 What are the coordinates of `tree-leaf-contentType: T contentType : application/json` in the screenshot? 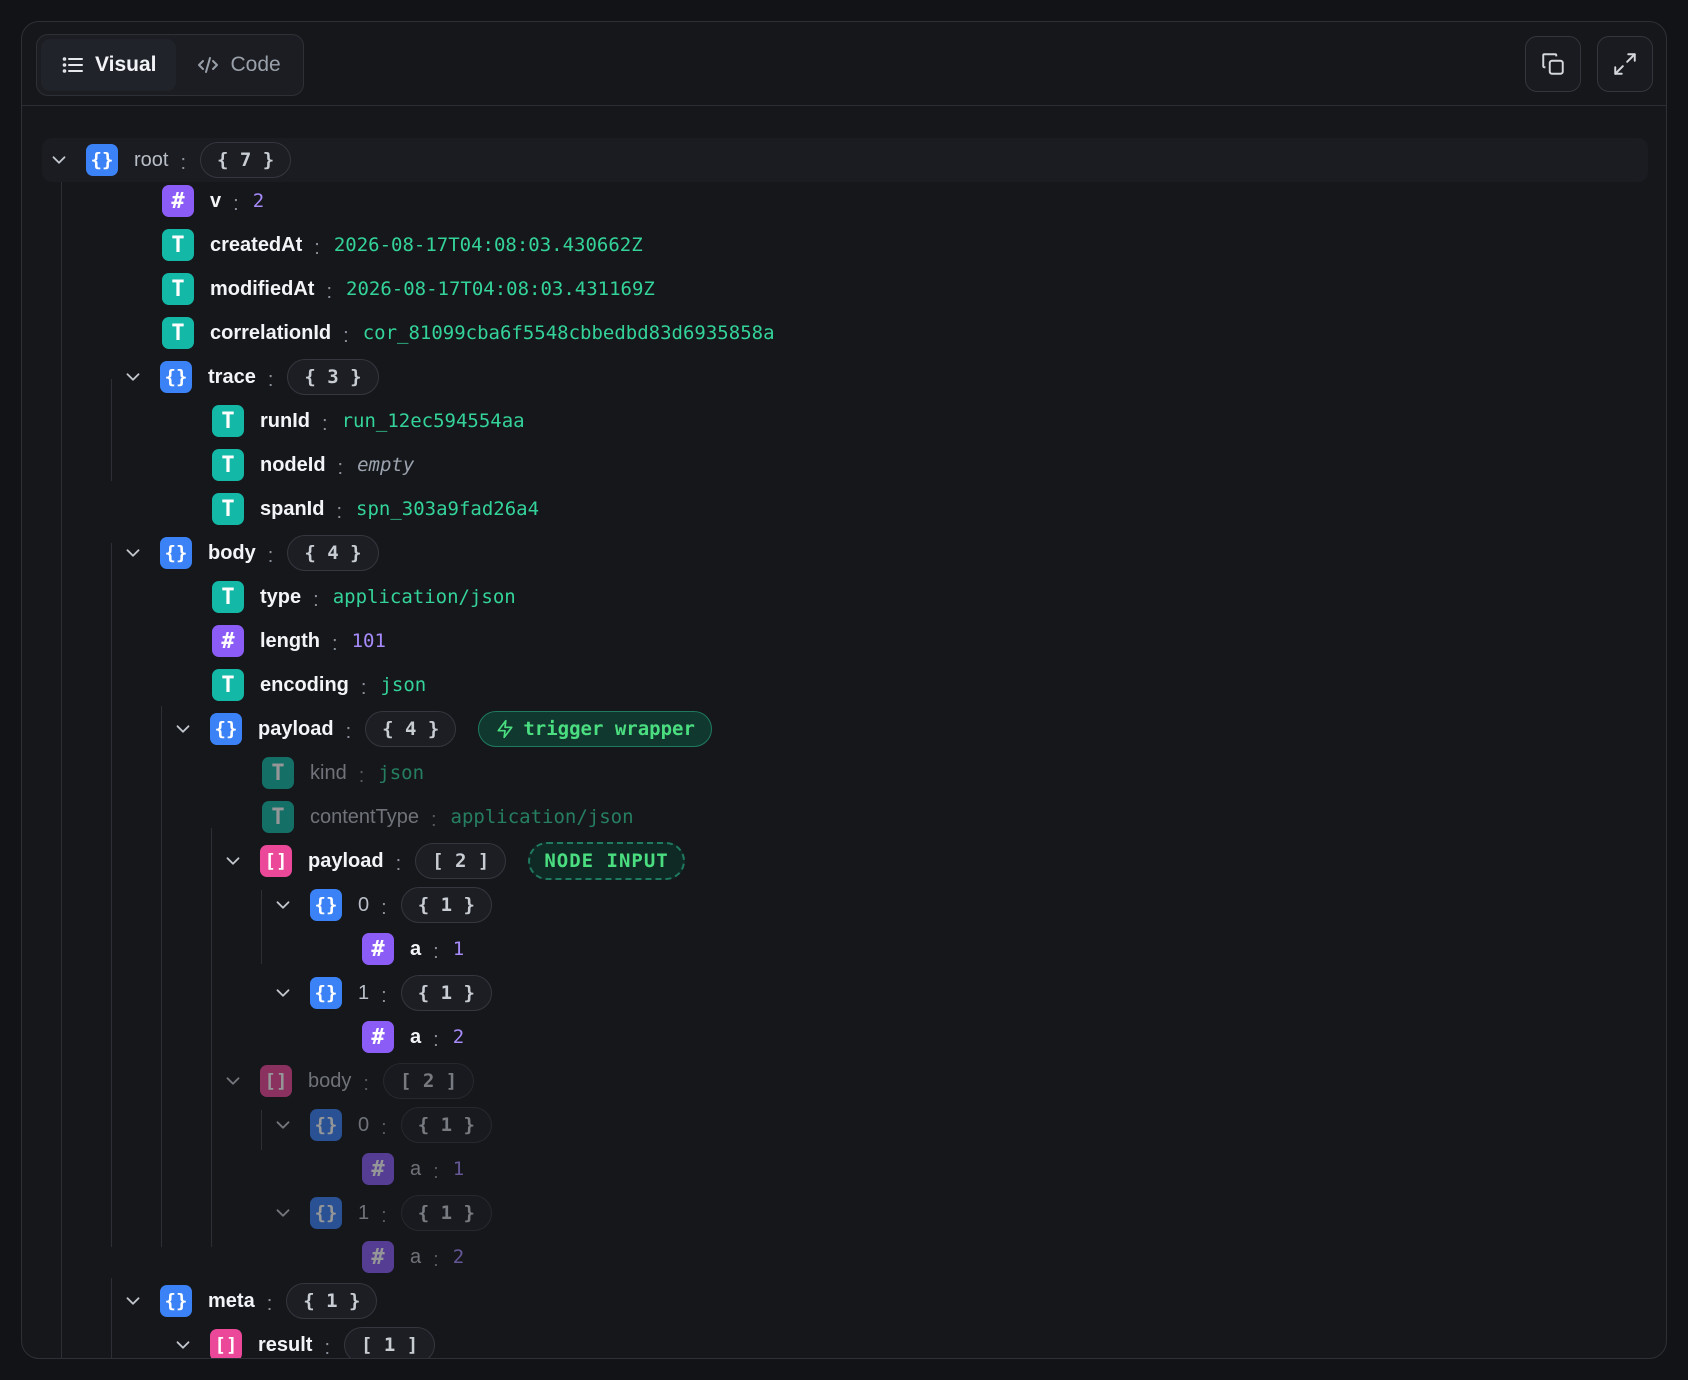 It's located at (448, 817).